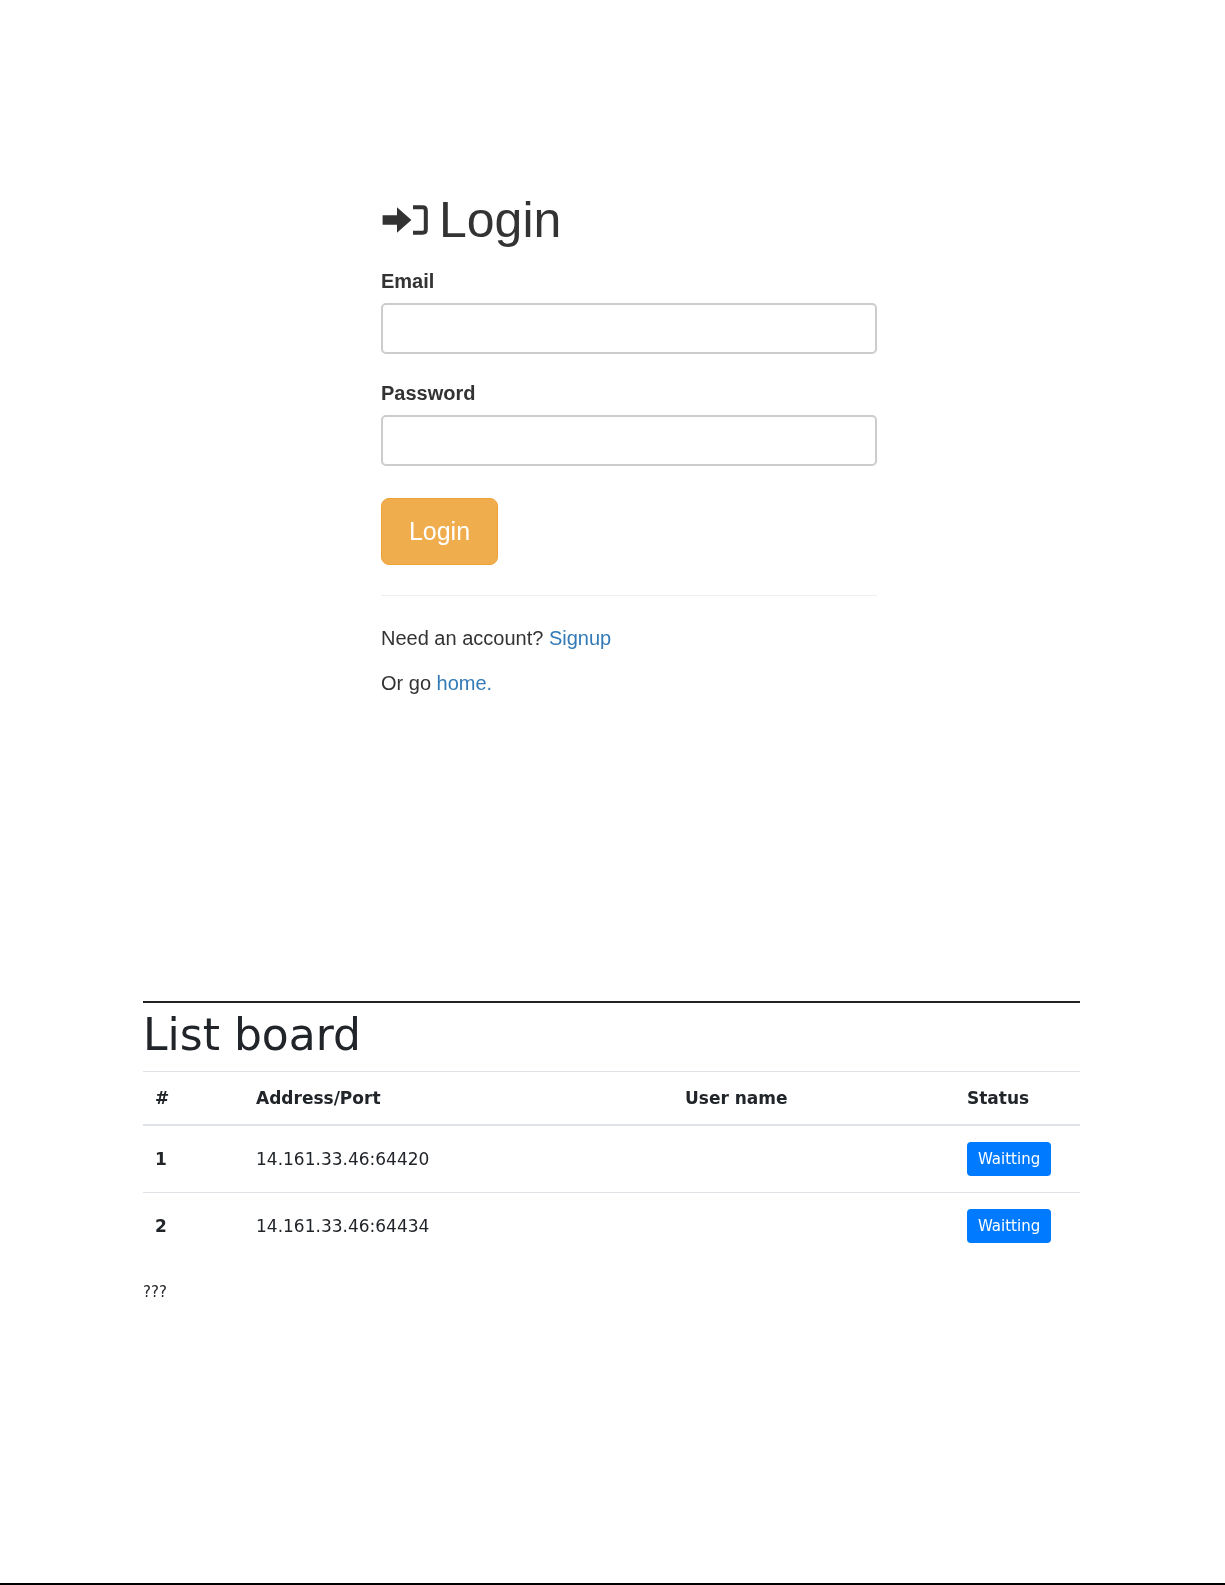 The image size is (1225, 1585). Describe the element at coordinates (406, 683) in the screenshot. I see `home-prompt: Or go` at that location.